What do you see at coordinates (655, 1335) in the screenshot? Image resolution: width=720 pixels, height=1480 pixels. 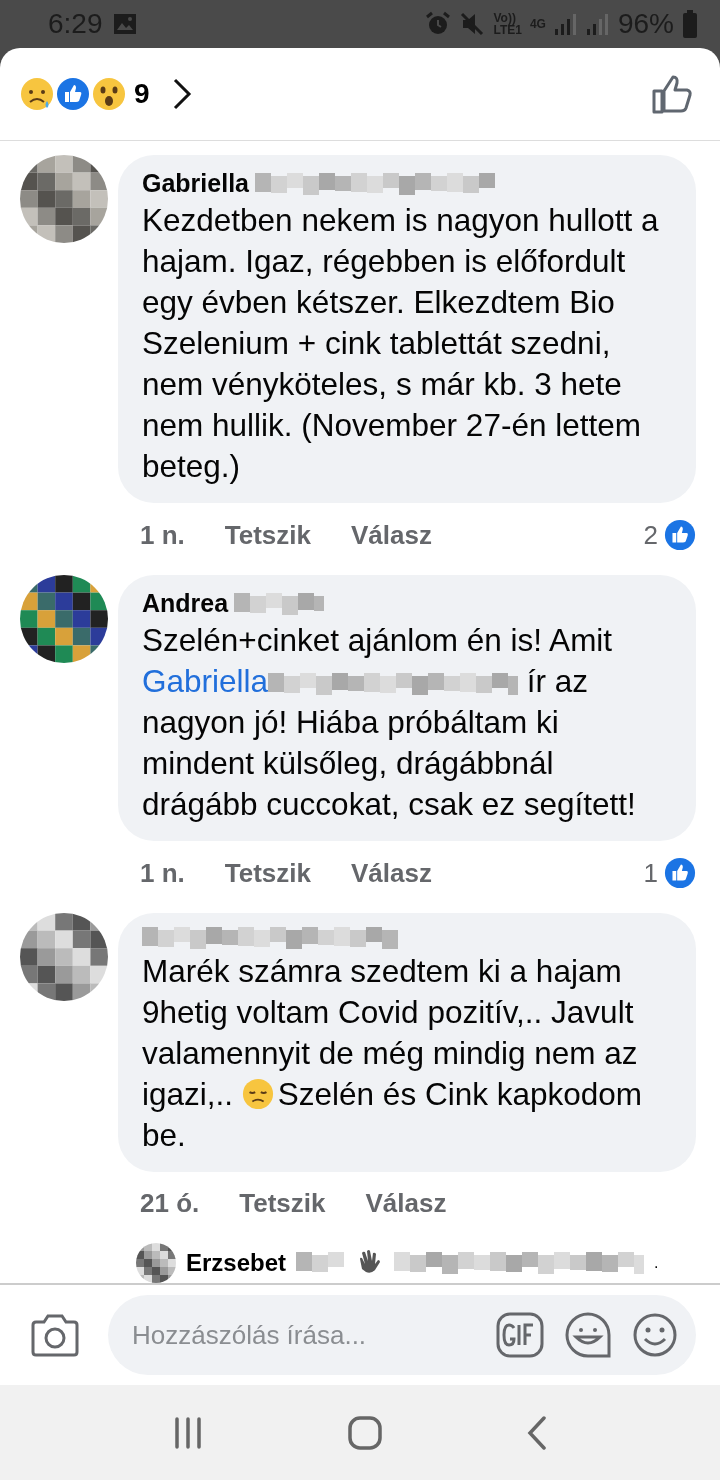 I see `emoji-icon` at bounding box center [655, 1335].